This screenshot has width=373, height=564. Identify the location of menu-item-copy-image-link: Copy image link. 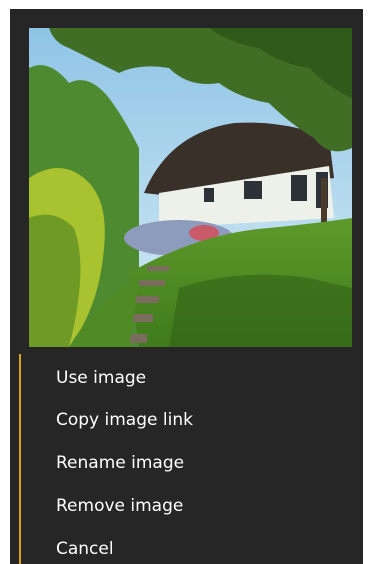
(186, 420).